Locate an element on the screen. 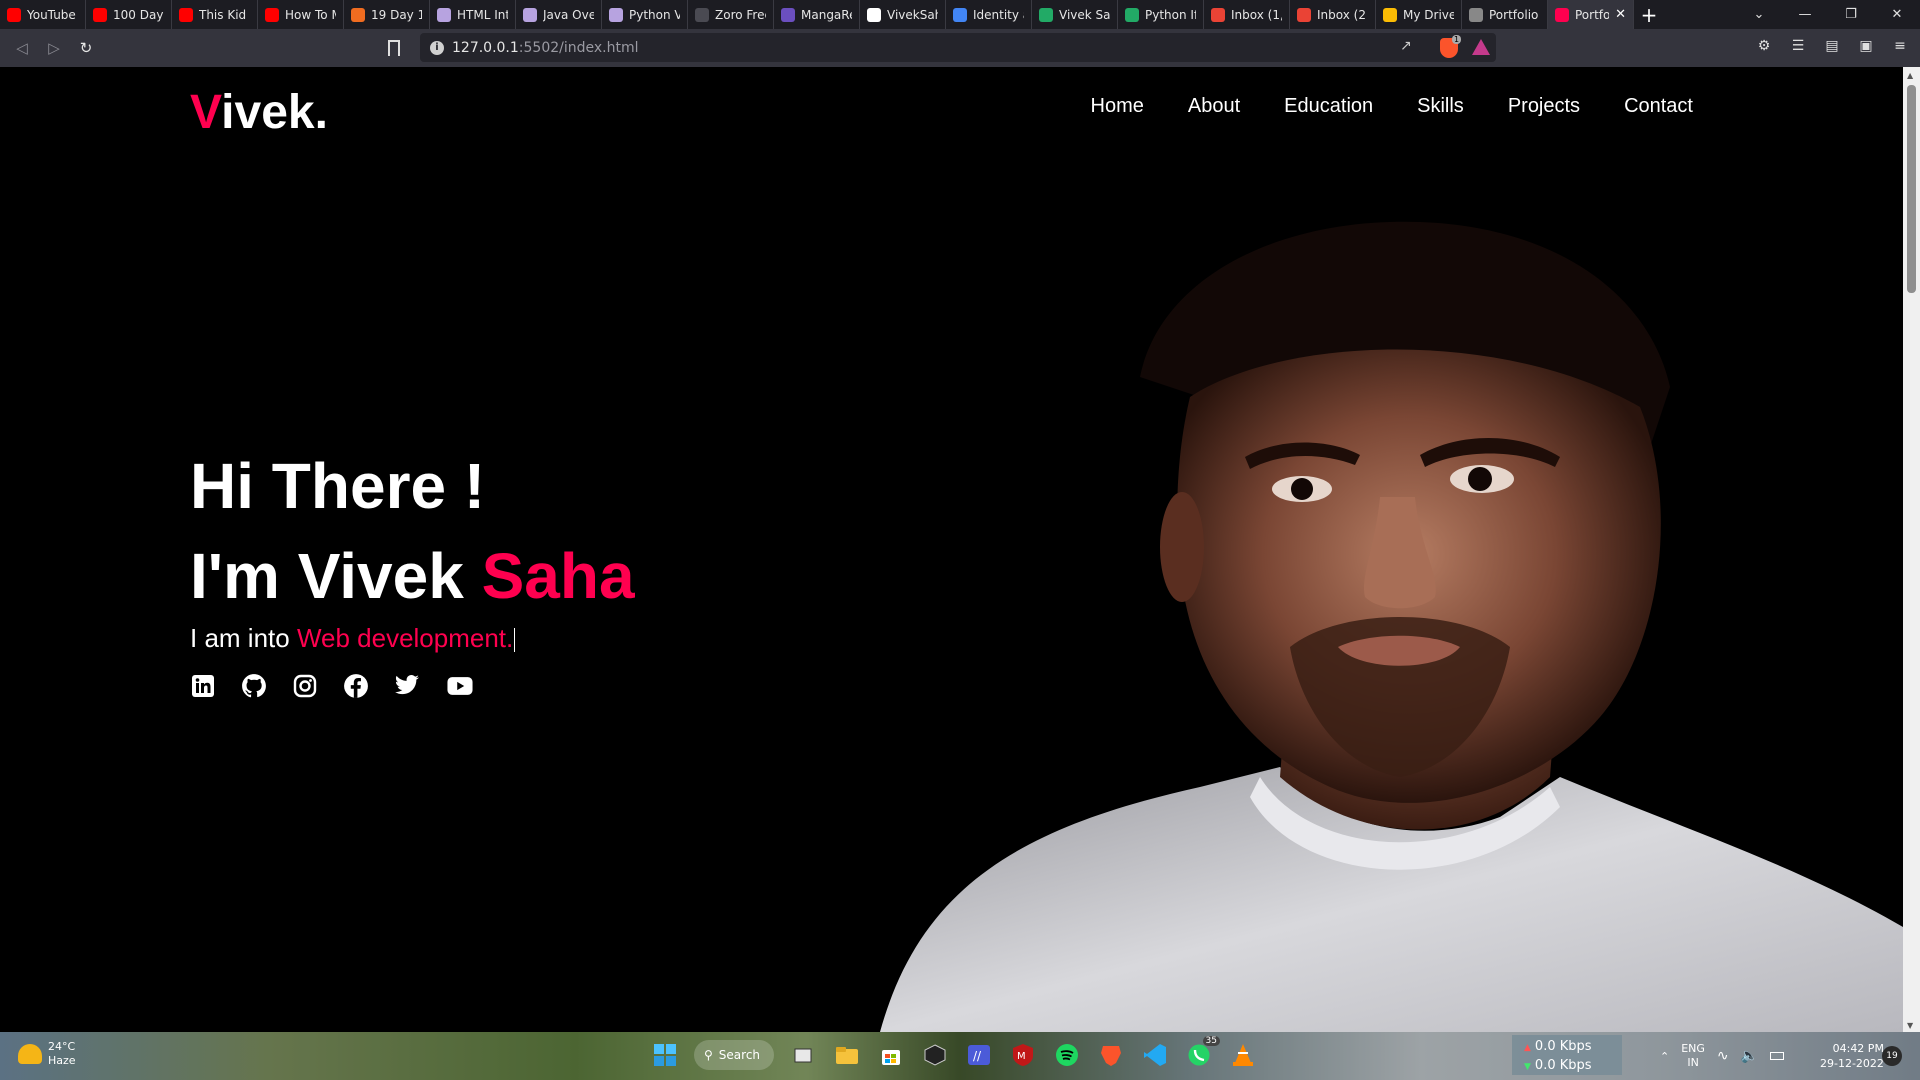 Image resolution: width=1920 pixels, height=1080 pixels. onenote-icon: // is located at coordinates (979, 1055).